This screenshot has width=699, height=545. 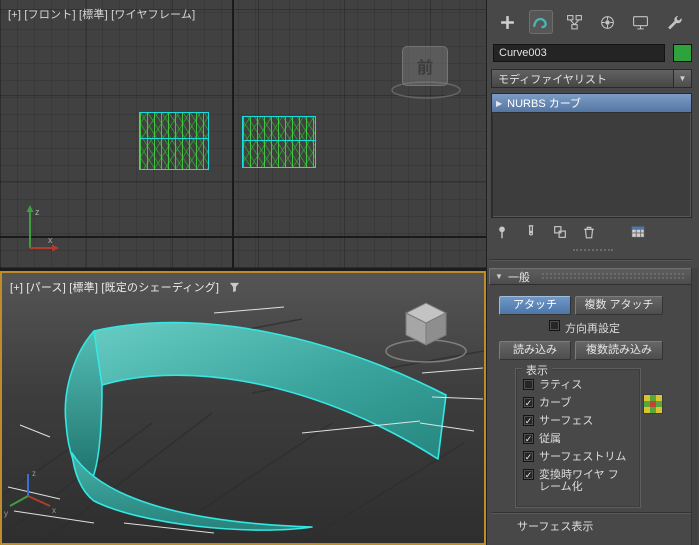 I want to click on filter-funnel-icon, so click(x=234, y=287).